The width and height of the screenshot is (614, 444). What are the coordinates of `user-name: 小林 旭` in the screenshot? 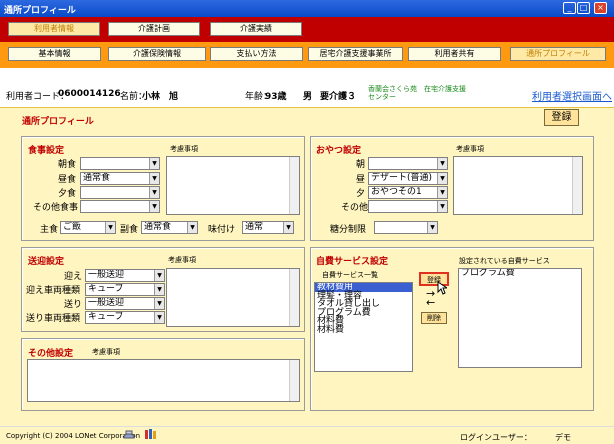 It's located at (160, 97).